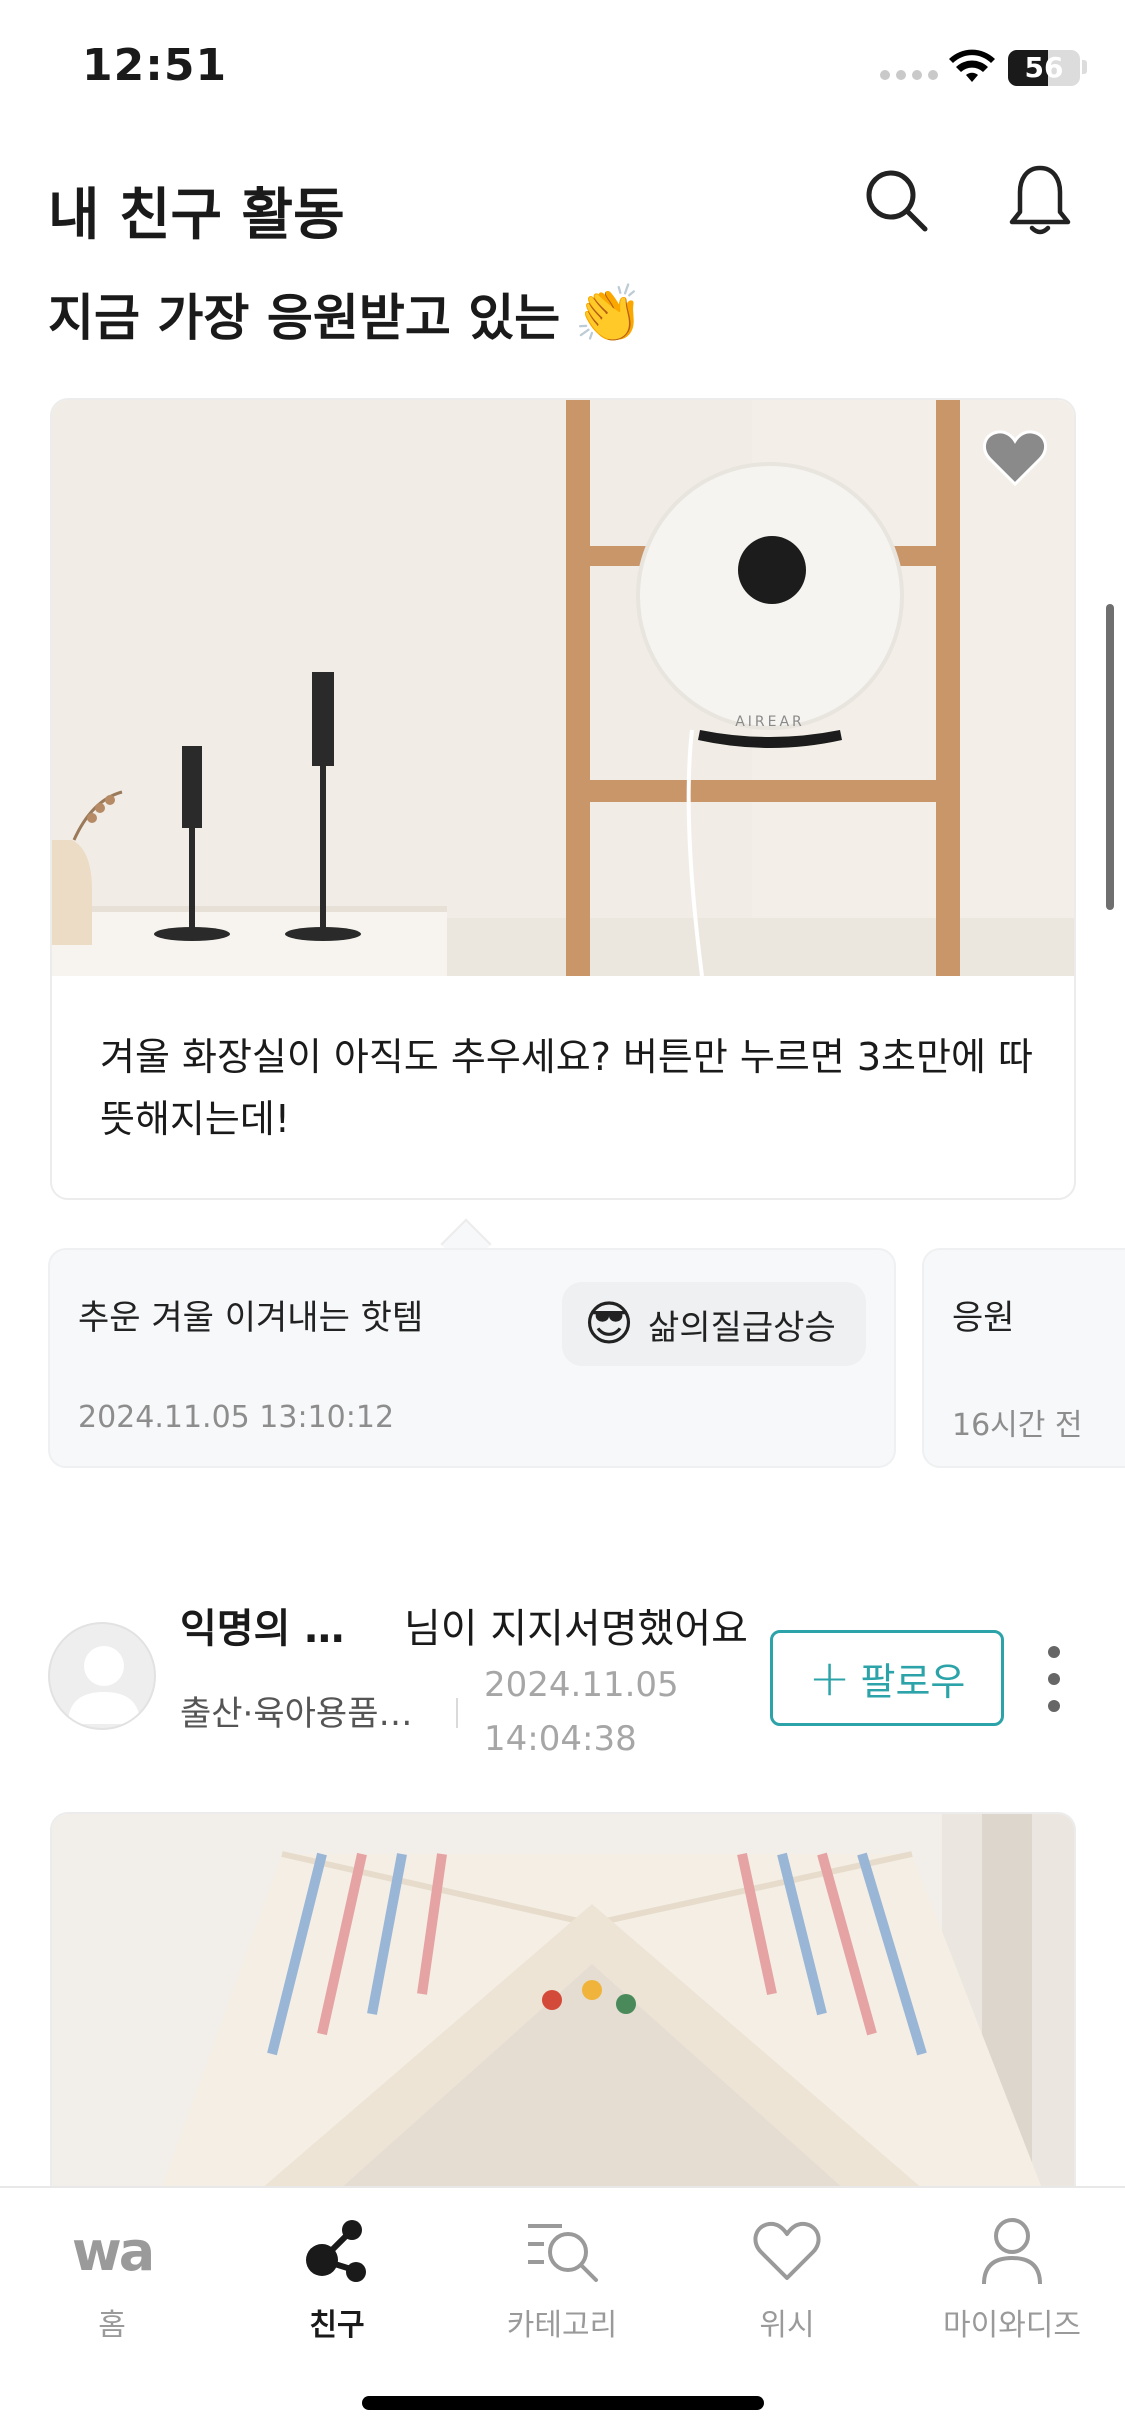 This screenshot has height=2436, width=1125. I want to click on clap-emoji: 👏, so click(609, 314).